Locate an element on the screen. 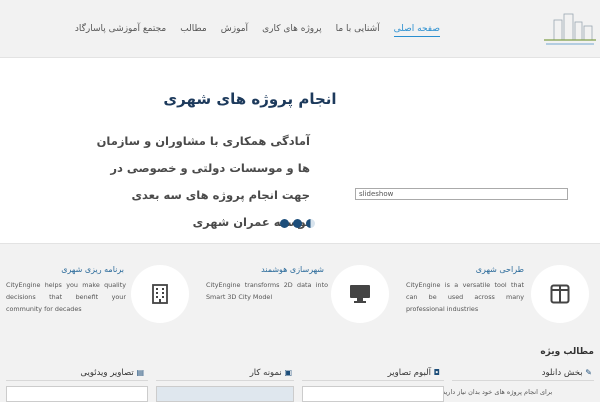 The image size is (600, 402). slider-dots is located at coordinates (297, 223).